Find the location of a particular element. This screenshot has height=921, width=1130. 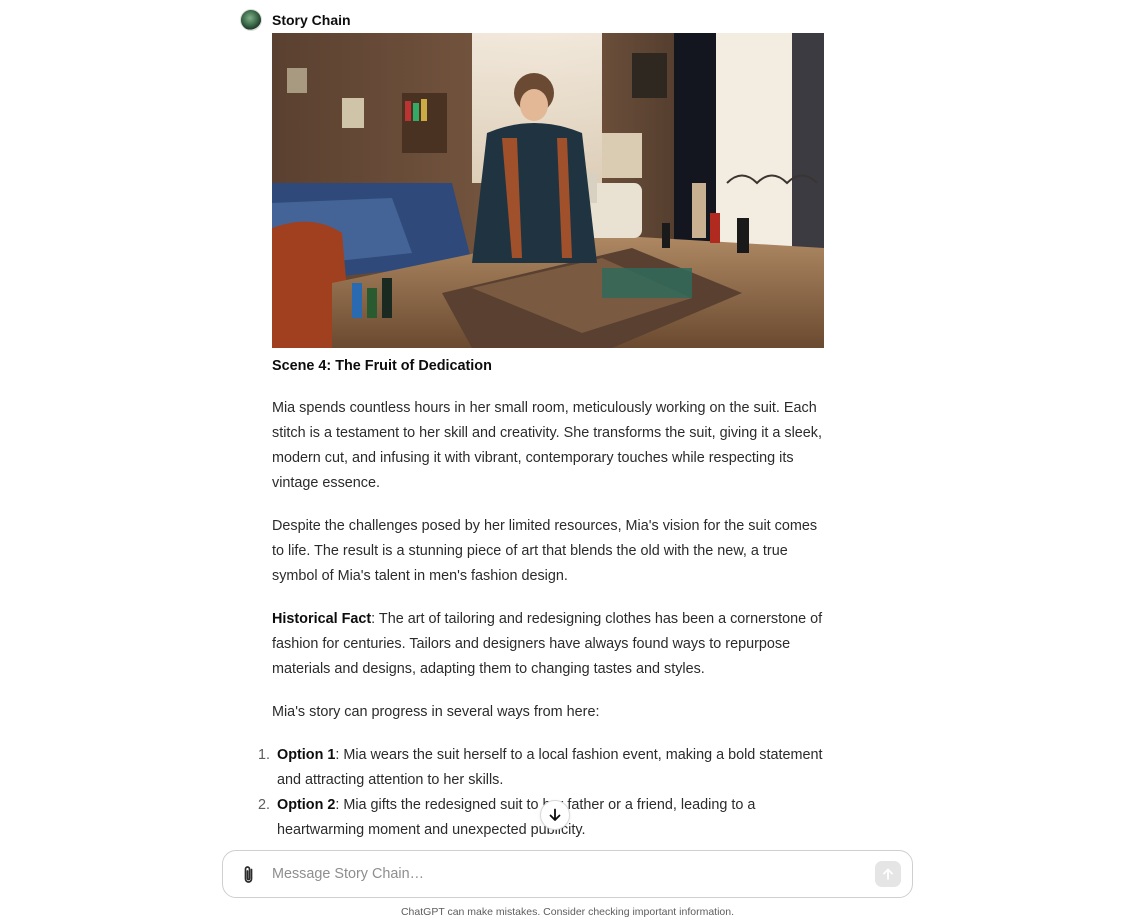

message-header: Story Chain is located at coordinates (540, 20).